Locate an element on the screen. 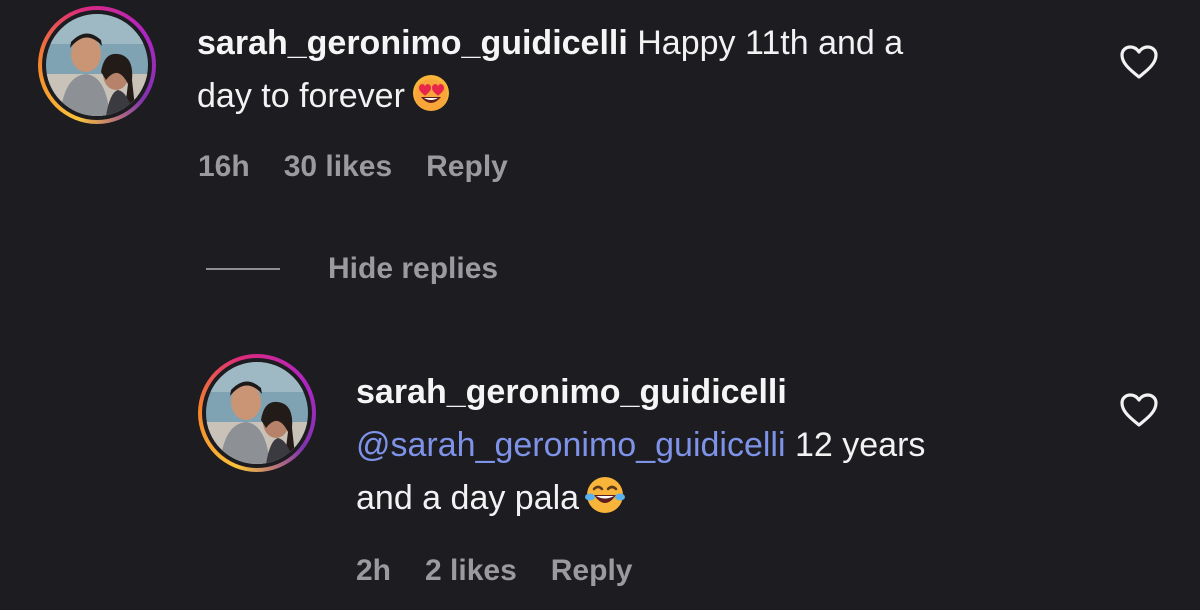 The height and width of the screenshot is (610, 1200). divider-line is located at coordinates (243, 269).